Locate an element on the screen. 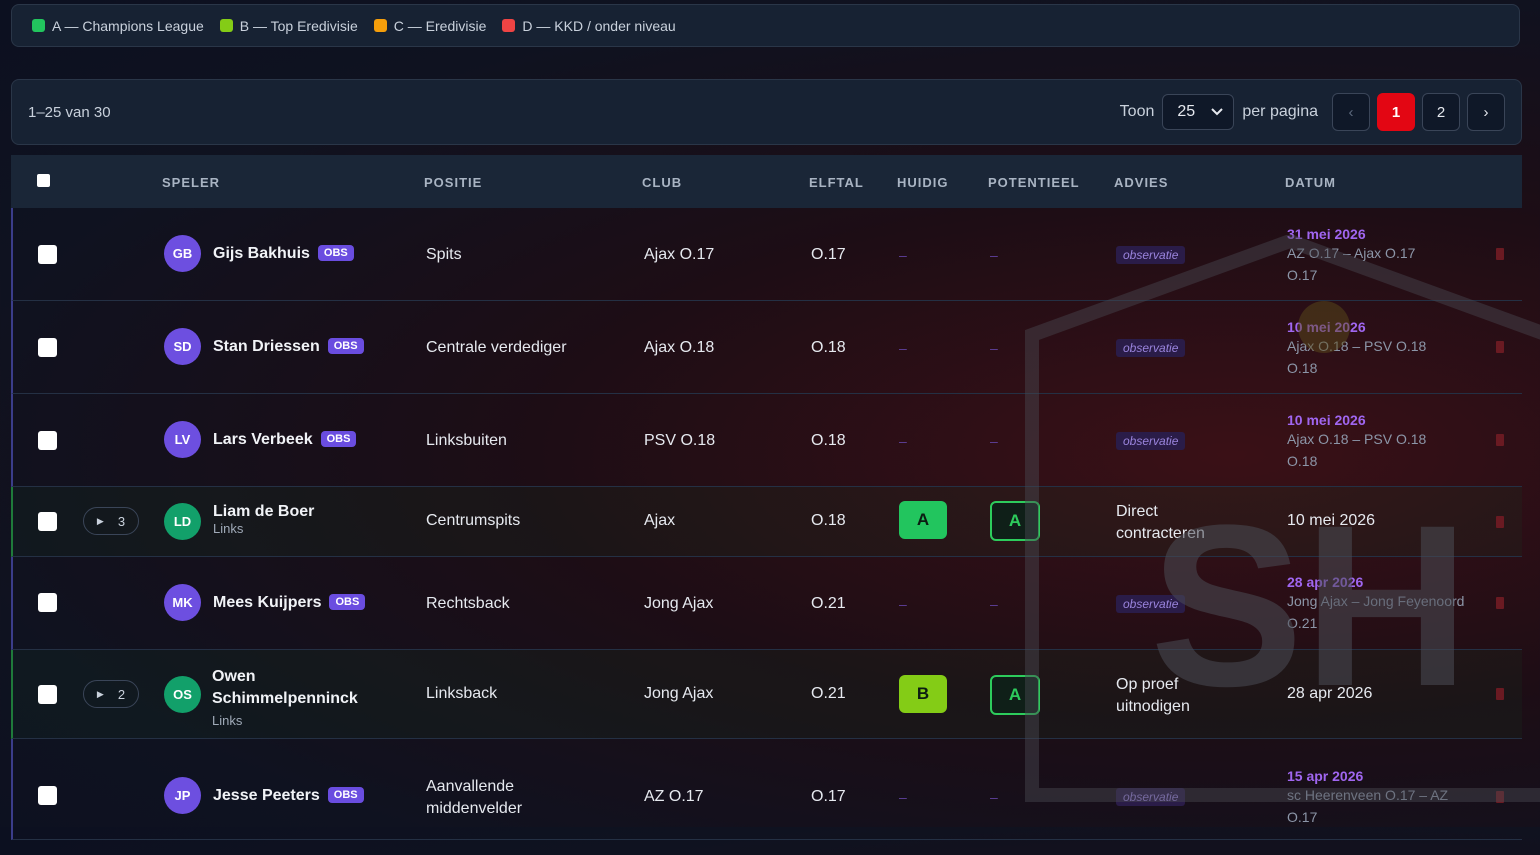  date-link: 28 apr 2026 is located at coordinates (1375, 582).